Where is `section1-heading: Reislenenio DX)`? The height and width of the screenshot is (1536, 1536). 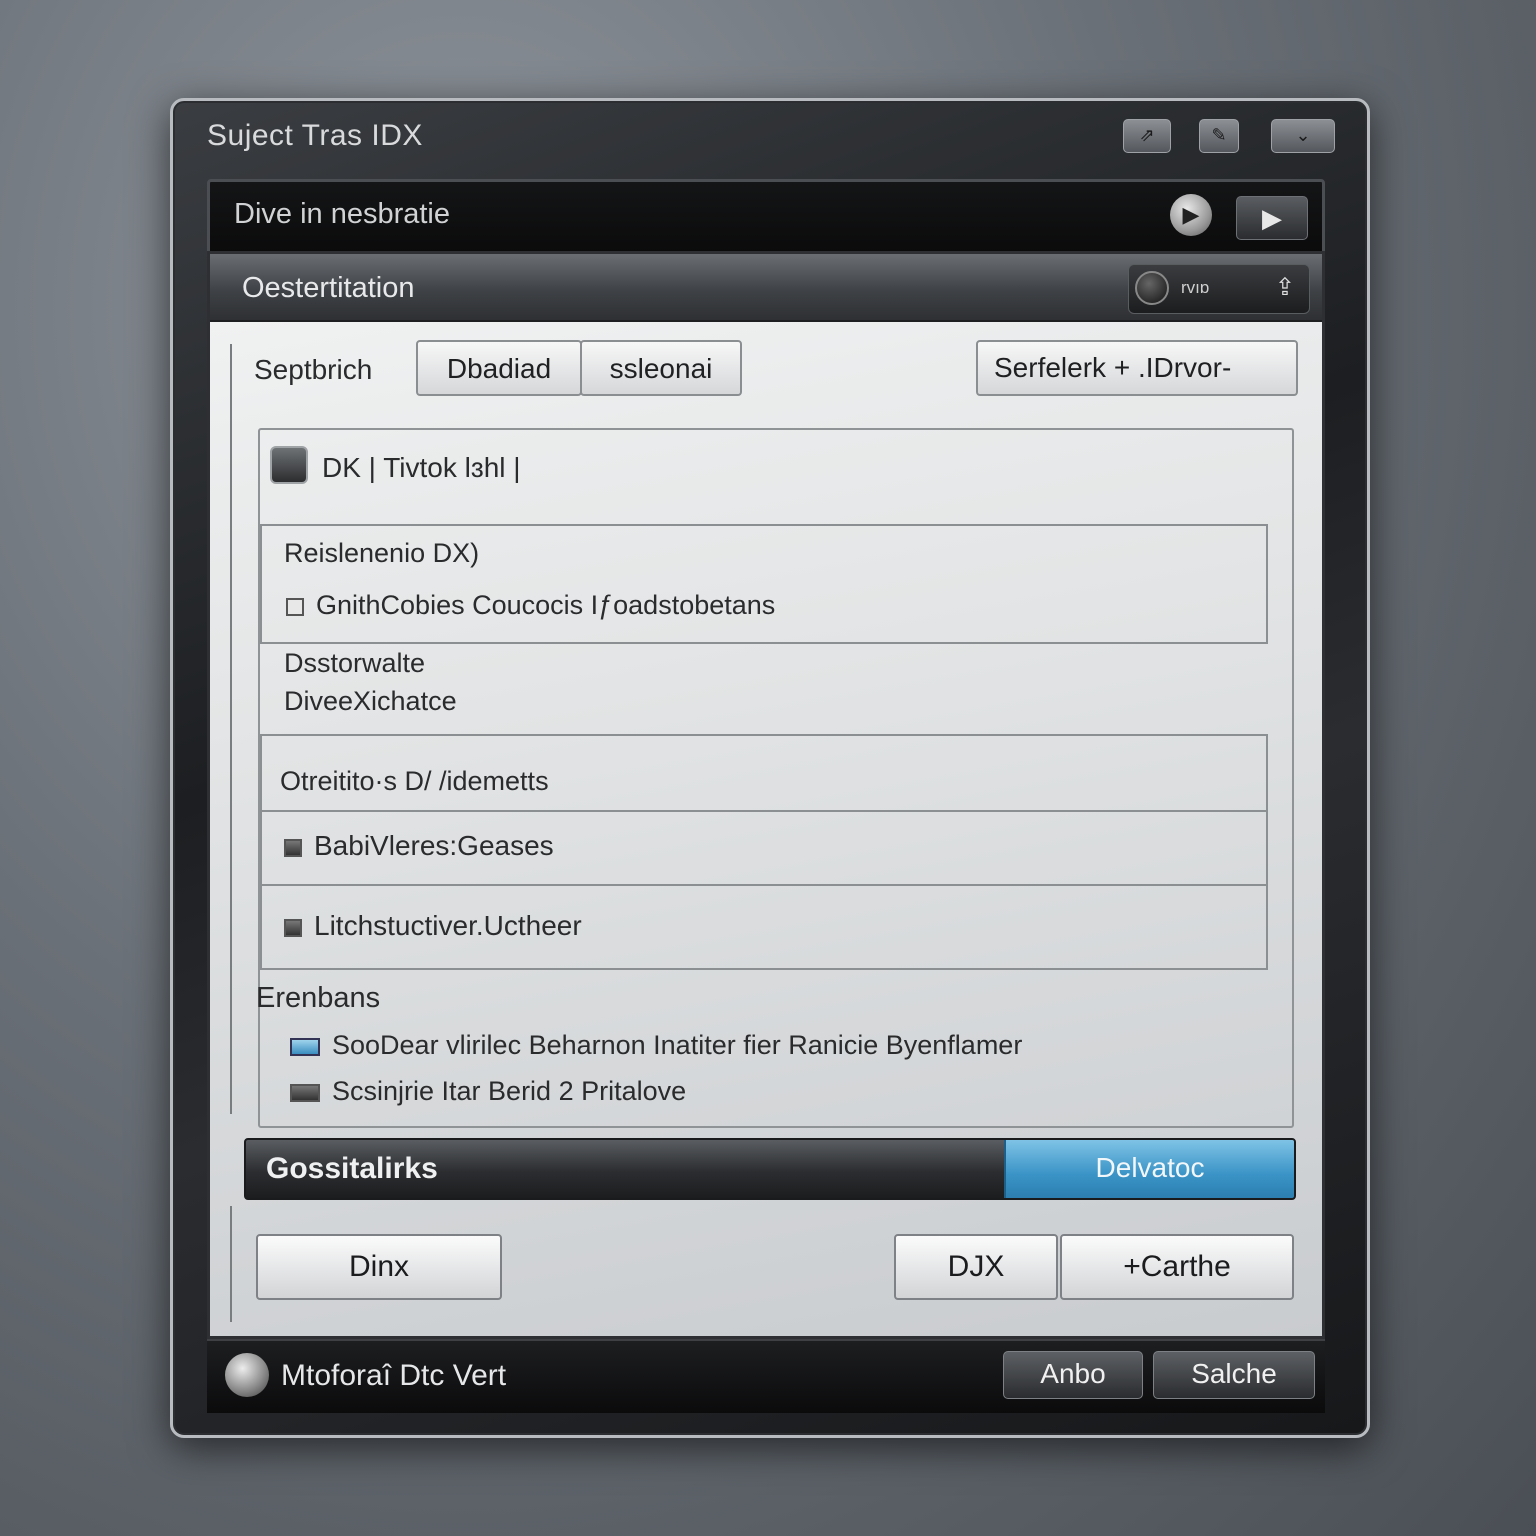 section1-heading: Reislenenio DX) is located at coordinates (382, 553).